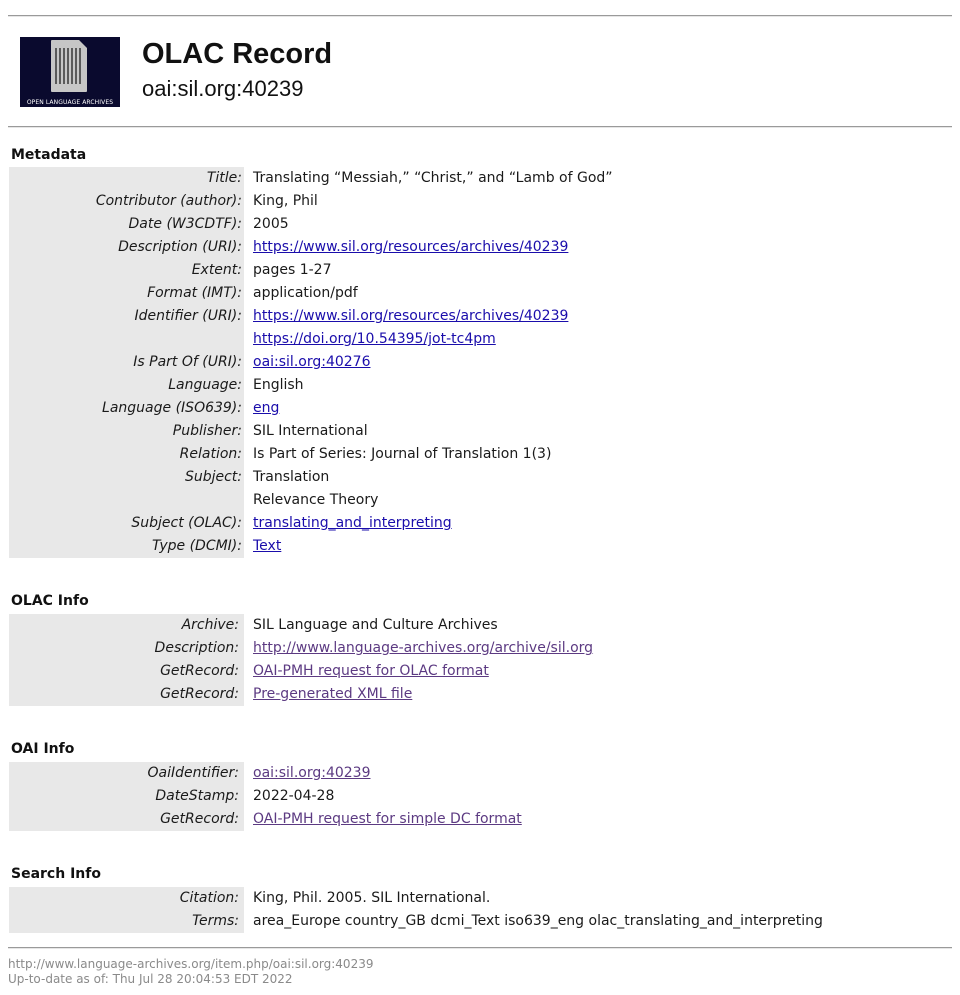 Image resolution: width=960 pixels, height=995 pixels. Describe the element at coordinates (278, 385) in the screenshot. I see `field-value: English` at that location.